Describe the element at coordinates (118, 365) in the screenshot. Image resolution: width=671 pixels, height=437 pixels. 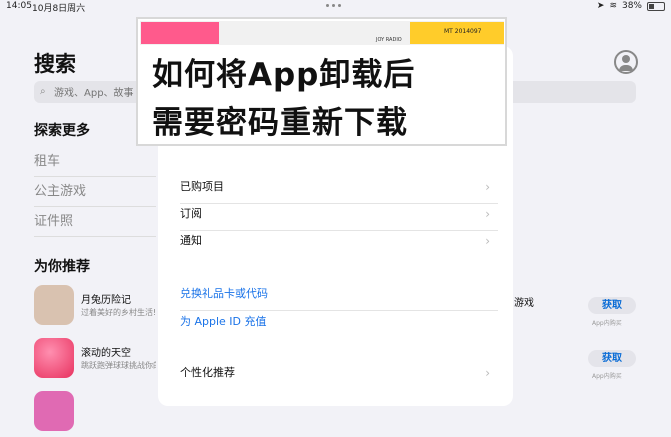
I see `app-desc: 跳跃跑弹球球挑战你的操作` at that location.